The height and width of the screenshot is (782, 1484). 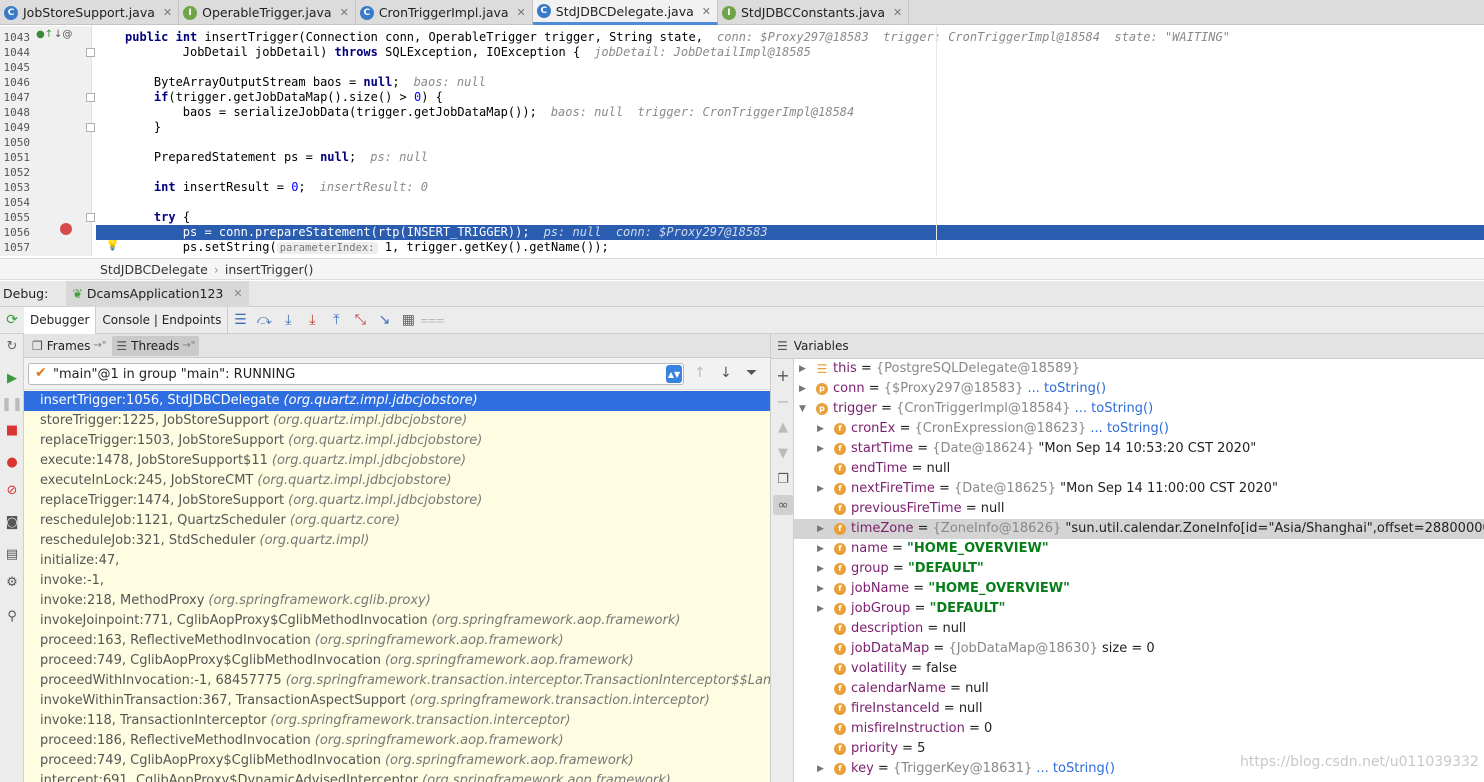 I want to click on show-execution-point-icon: ☰, so click(x=240, y=320).